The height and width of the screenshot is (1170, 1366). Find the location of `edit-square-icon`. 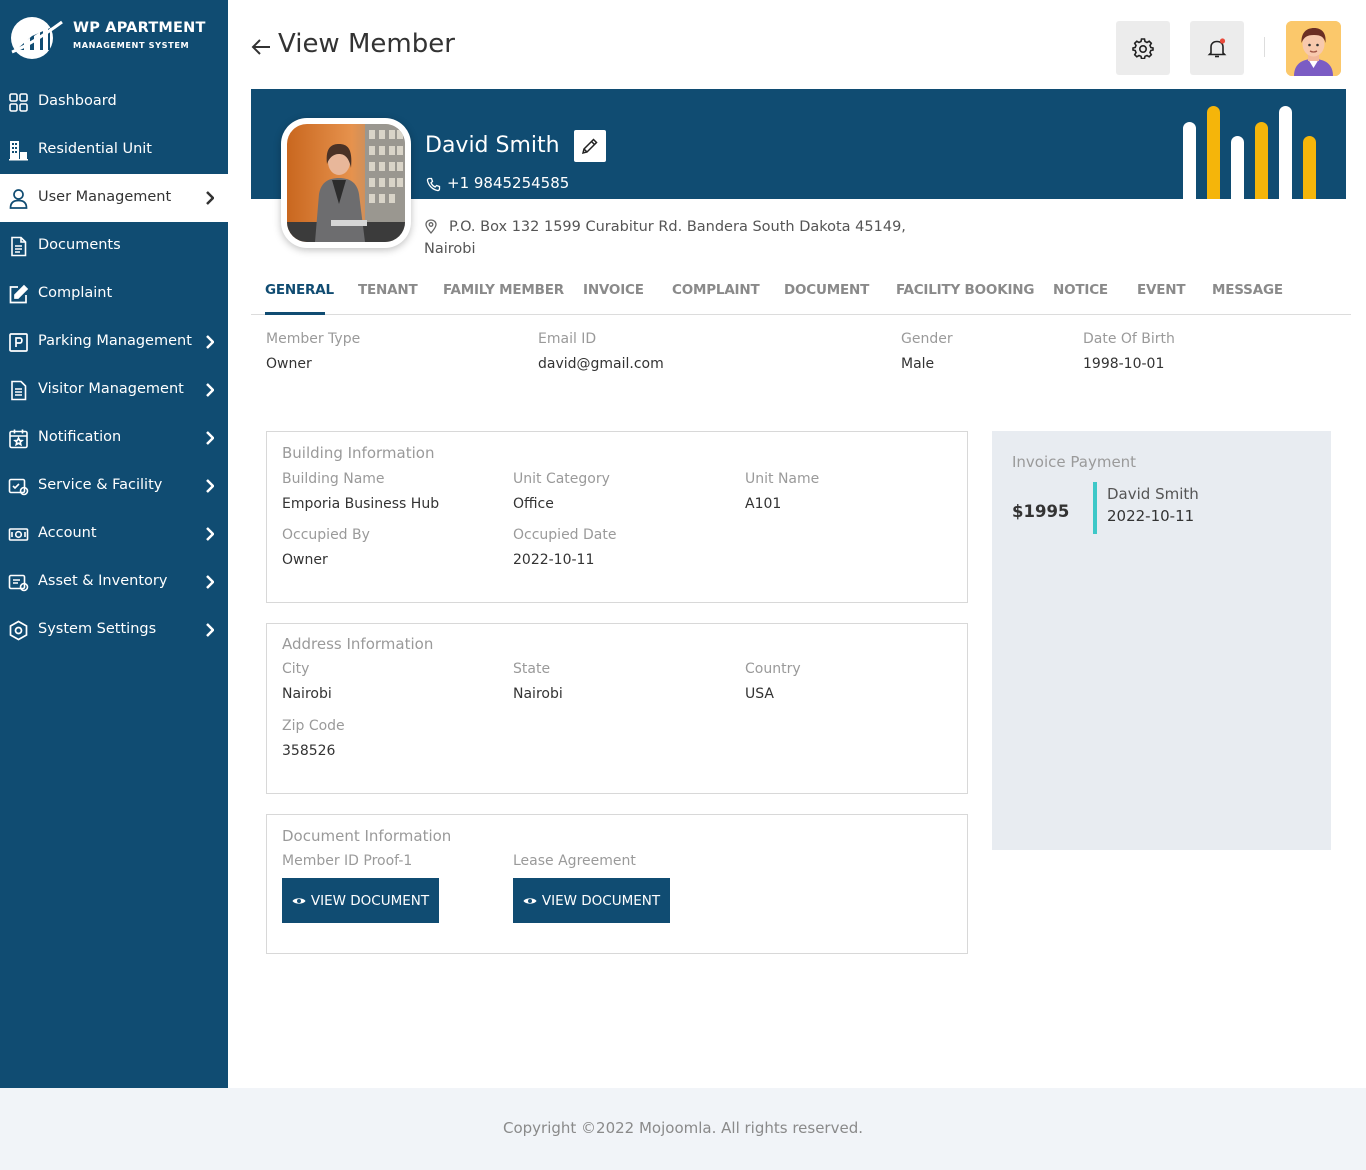

edit-square-icon is located at coordinates (19, 294).